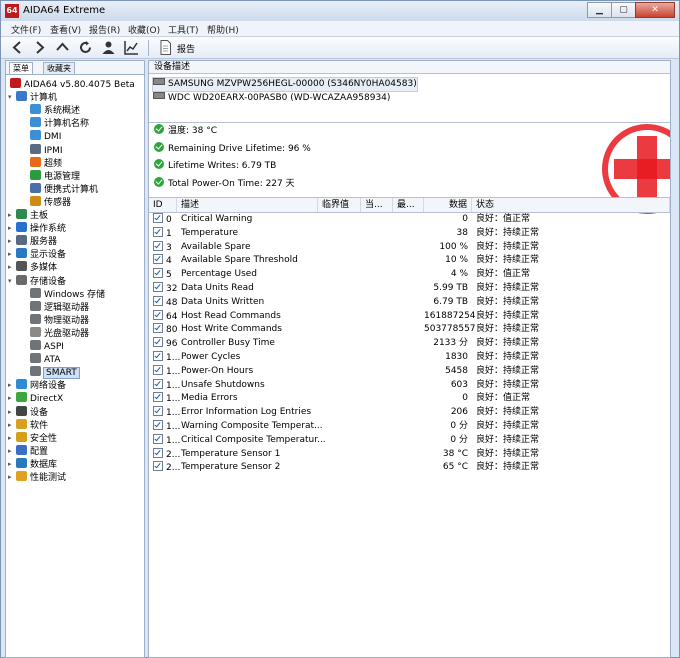  What do you see at coordinates (45, 359) in the screenshot?
I see `tree-item: ATA` at bounding box center [45, 359].